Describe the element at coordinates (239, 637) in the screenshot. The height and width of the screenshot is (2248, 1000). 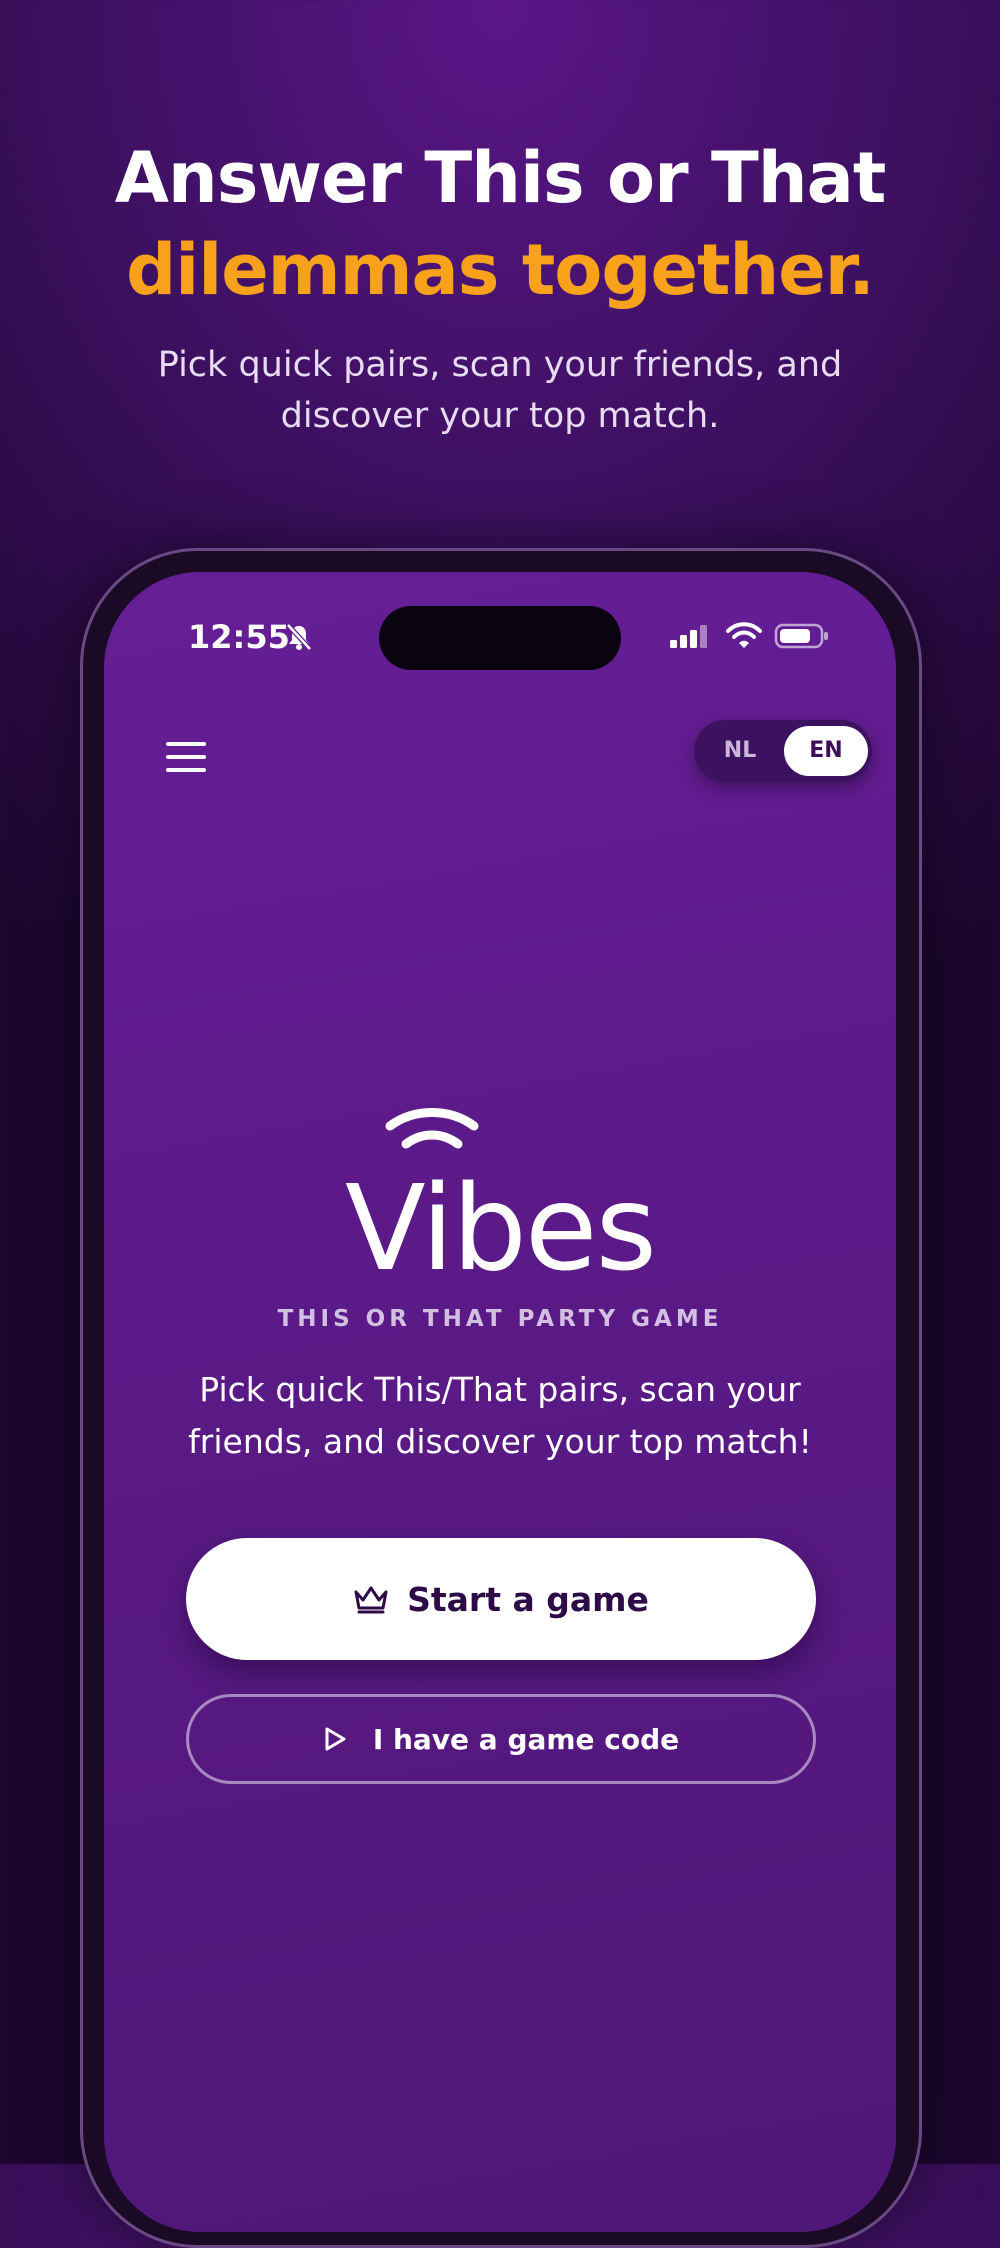
I see `status-time: 12:55` at that location.